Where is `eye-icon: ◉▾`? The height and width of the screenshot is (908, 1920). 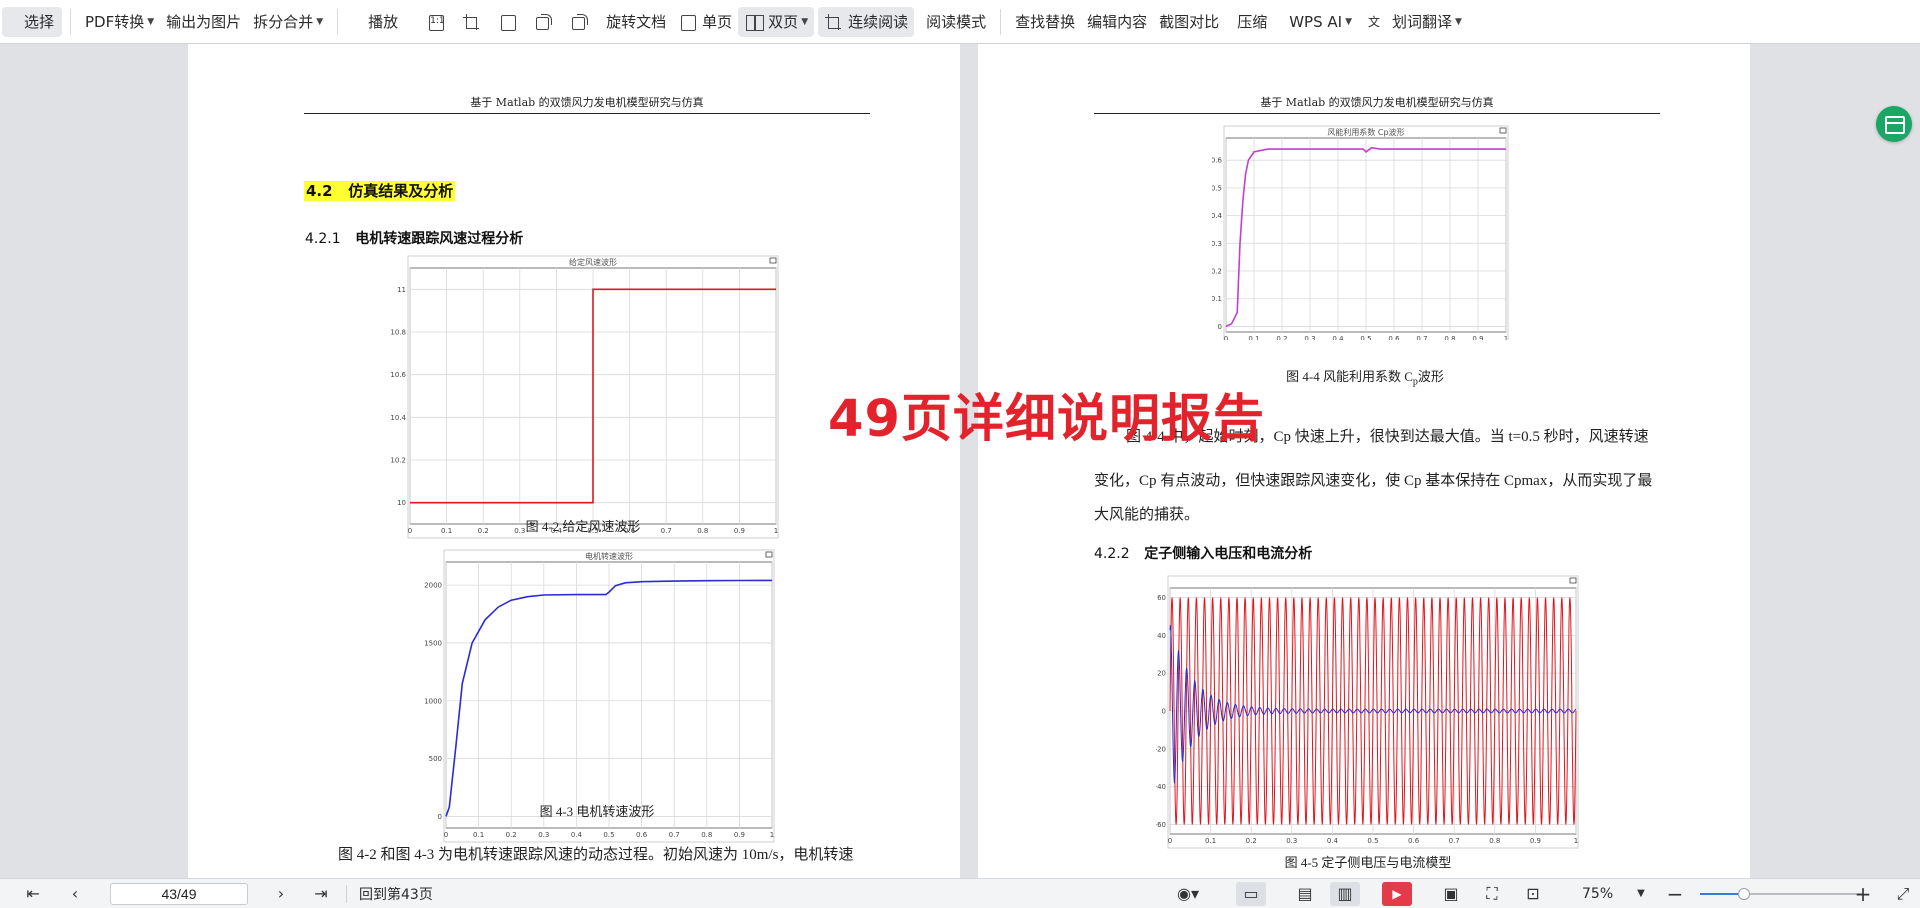
eye-icon: ◉▾ is located at coordinates (1188, 894).